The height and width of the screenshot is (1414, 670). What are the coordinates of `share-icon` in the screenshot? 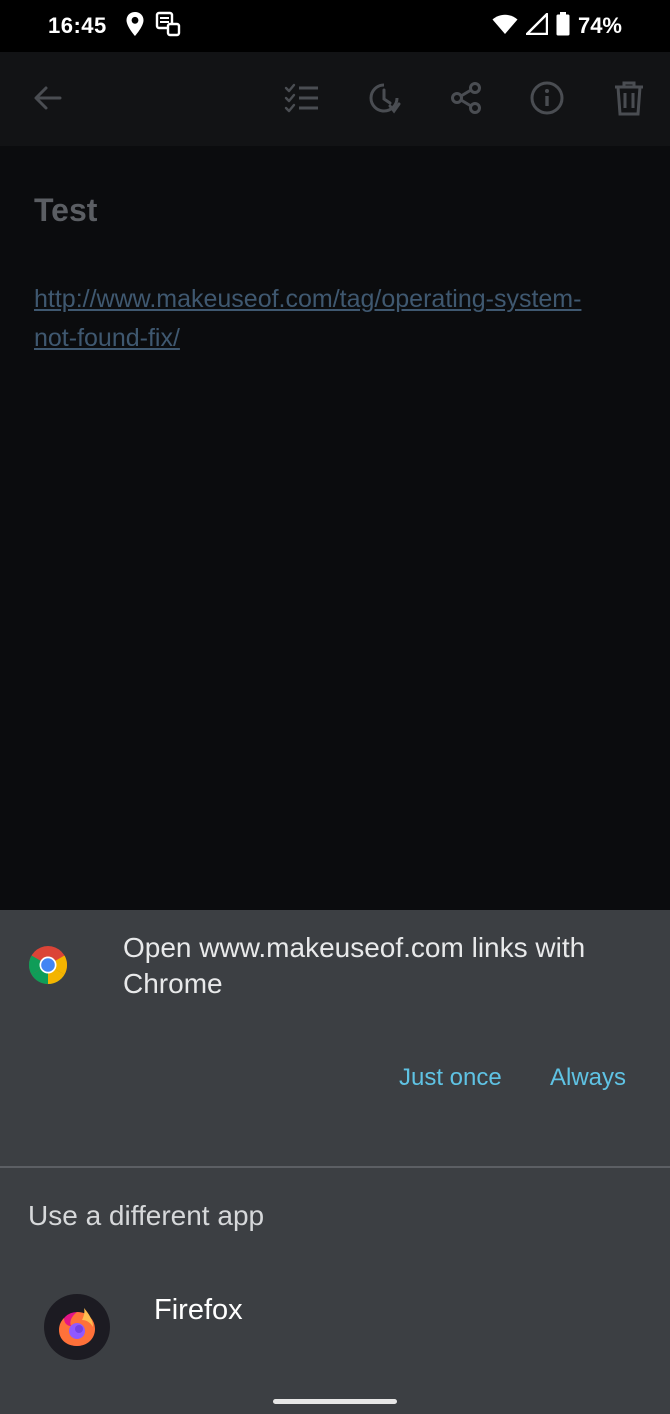 It's located at (466, 98).